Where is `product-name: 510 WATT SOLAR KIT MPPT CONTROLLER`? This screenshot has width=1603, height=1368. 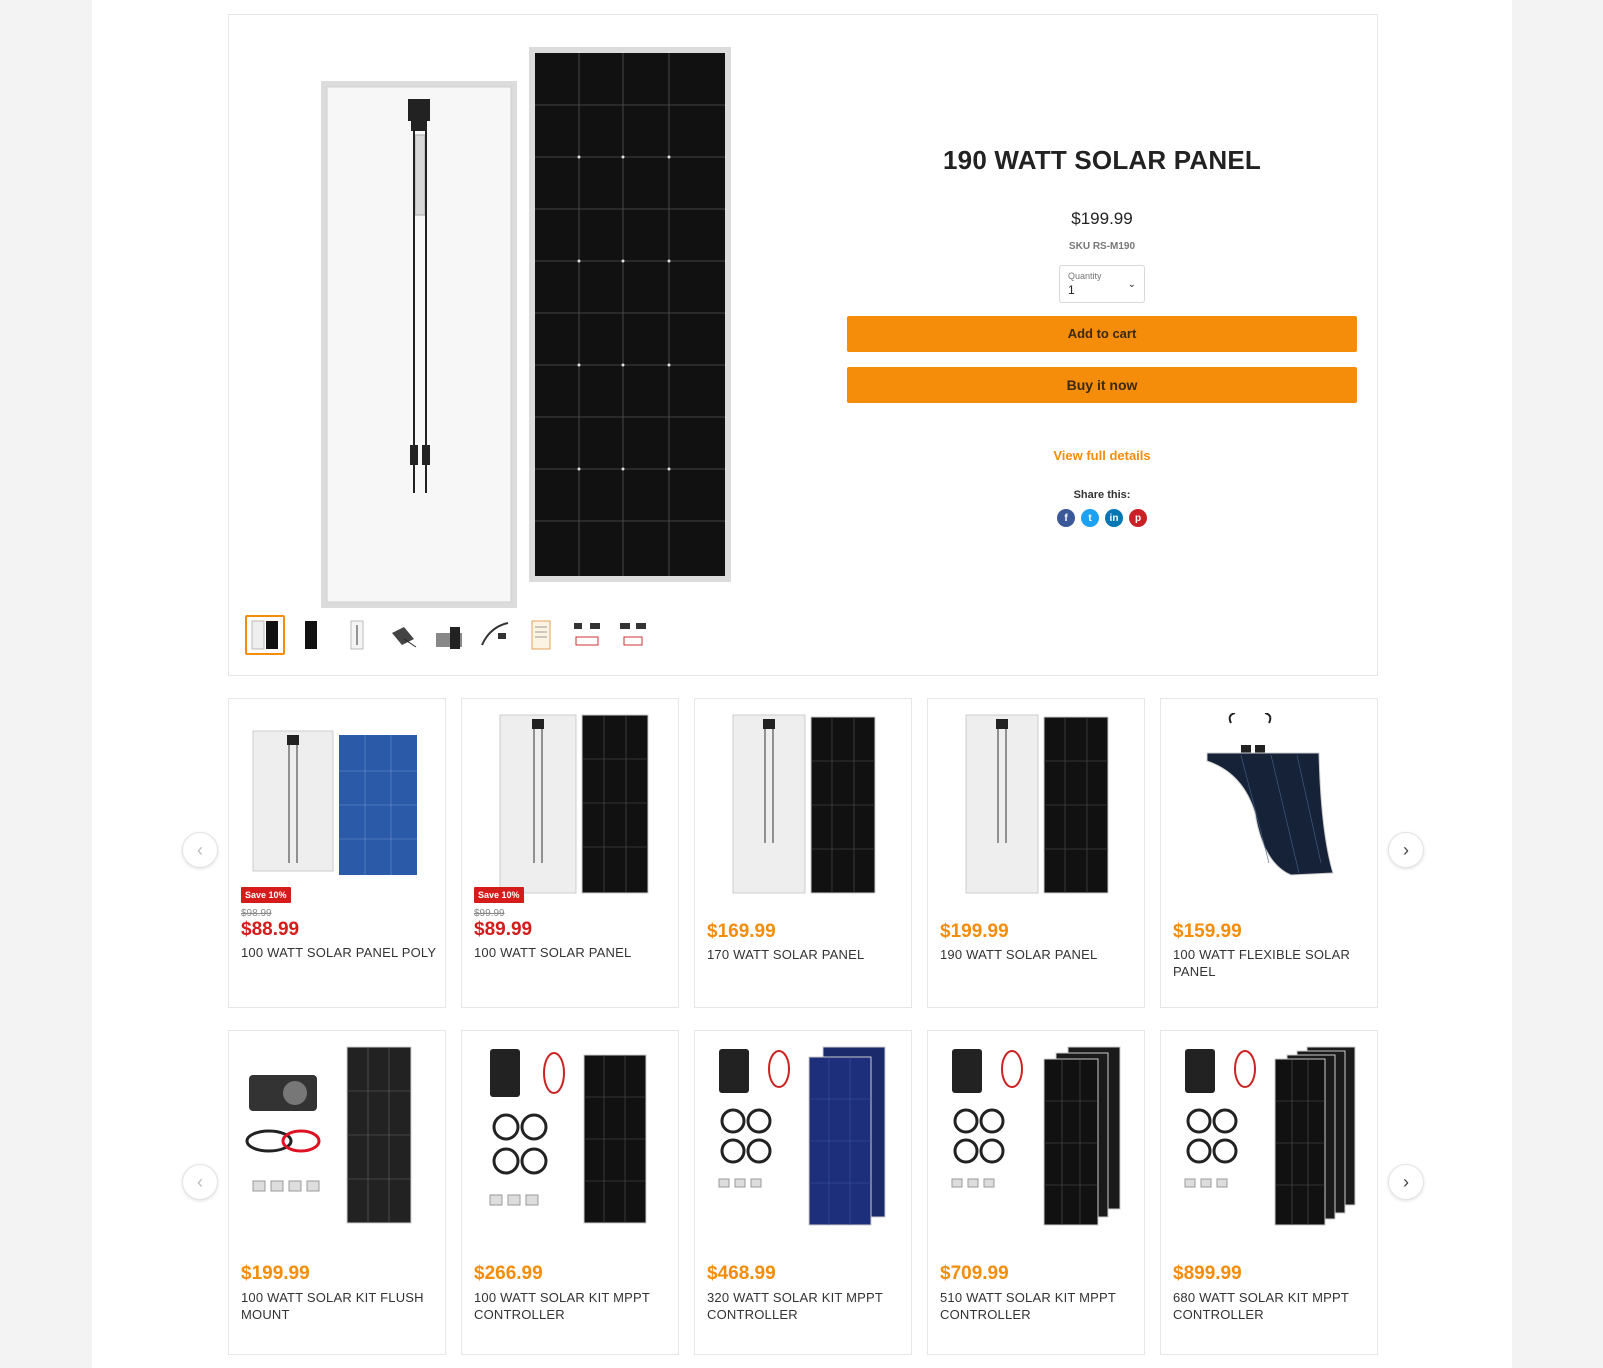 product-name: 510 WATT SOLAR KIT MPPT CONTROLLER is located at coordinates (1038, 1306).